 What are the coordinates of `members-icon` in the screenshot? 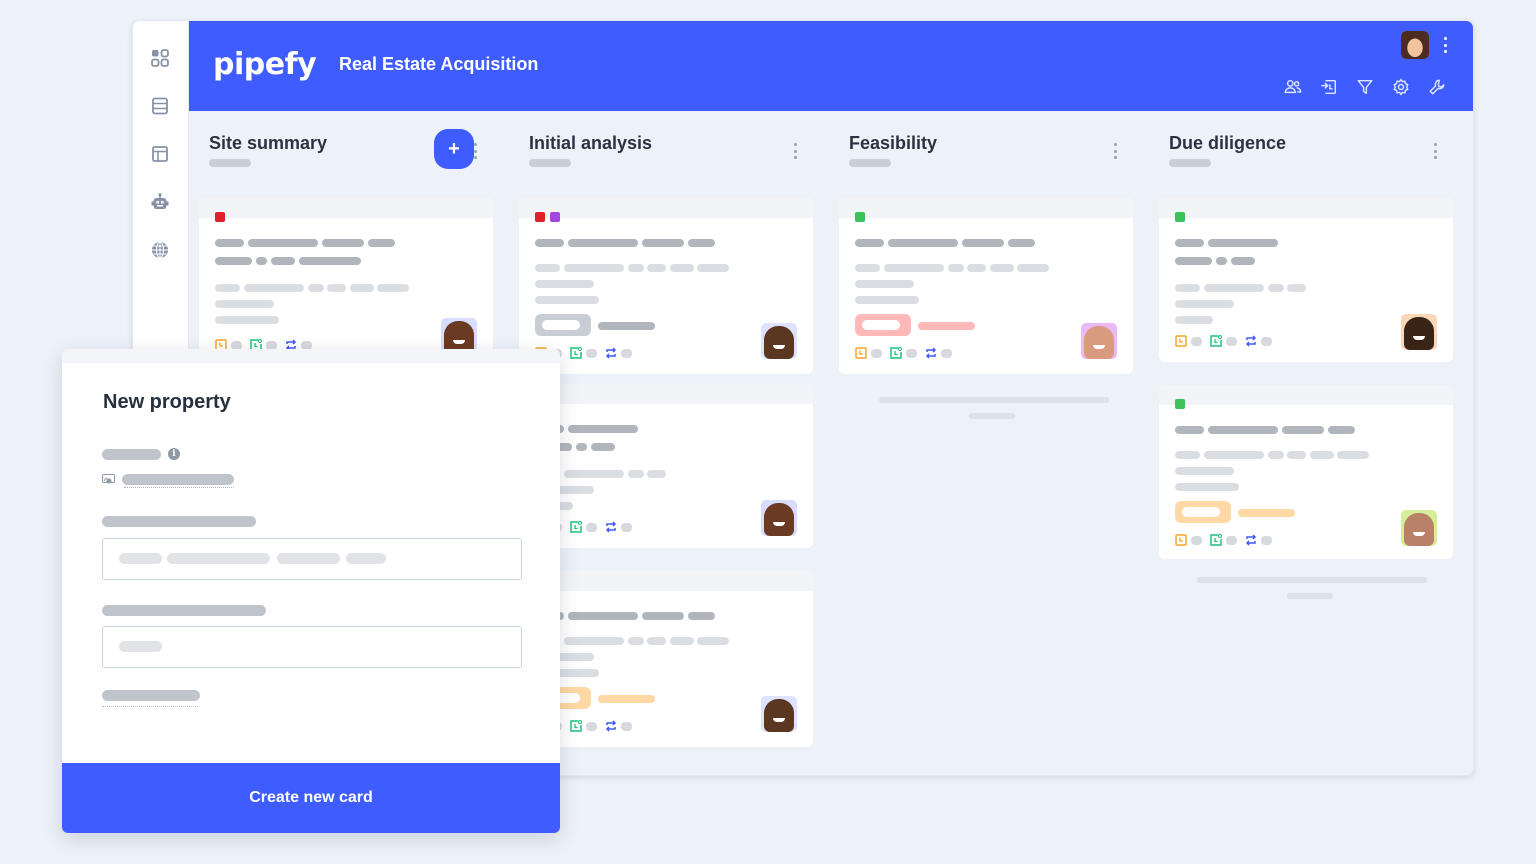 It's located at (1293, 87).